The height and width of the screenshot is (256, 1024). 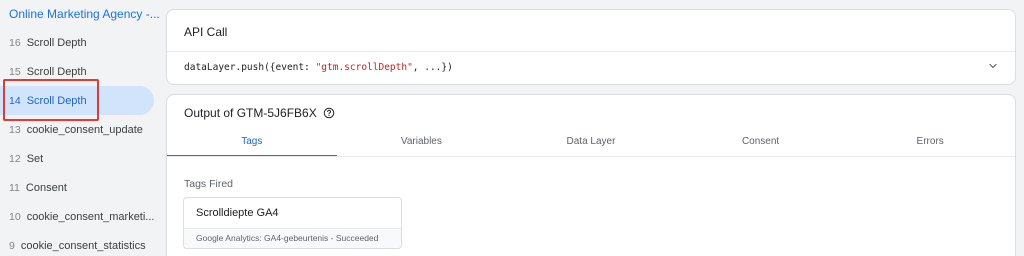 I want to click on event-number: 14, so click(x=15, y=100).